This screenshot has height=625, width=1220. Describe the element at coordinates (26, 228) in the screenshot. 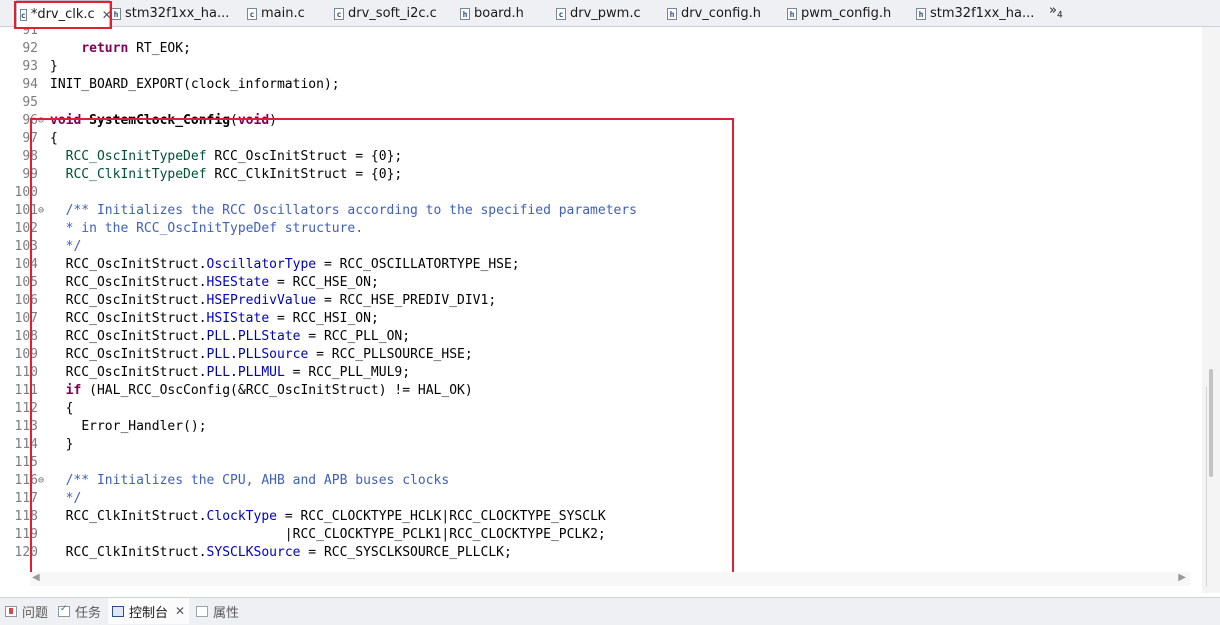

I see `line-number: 102` at that location.